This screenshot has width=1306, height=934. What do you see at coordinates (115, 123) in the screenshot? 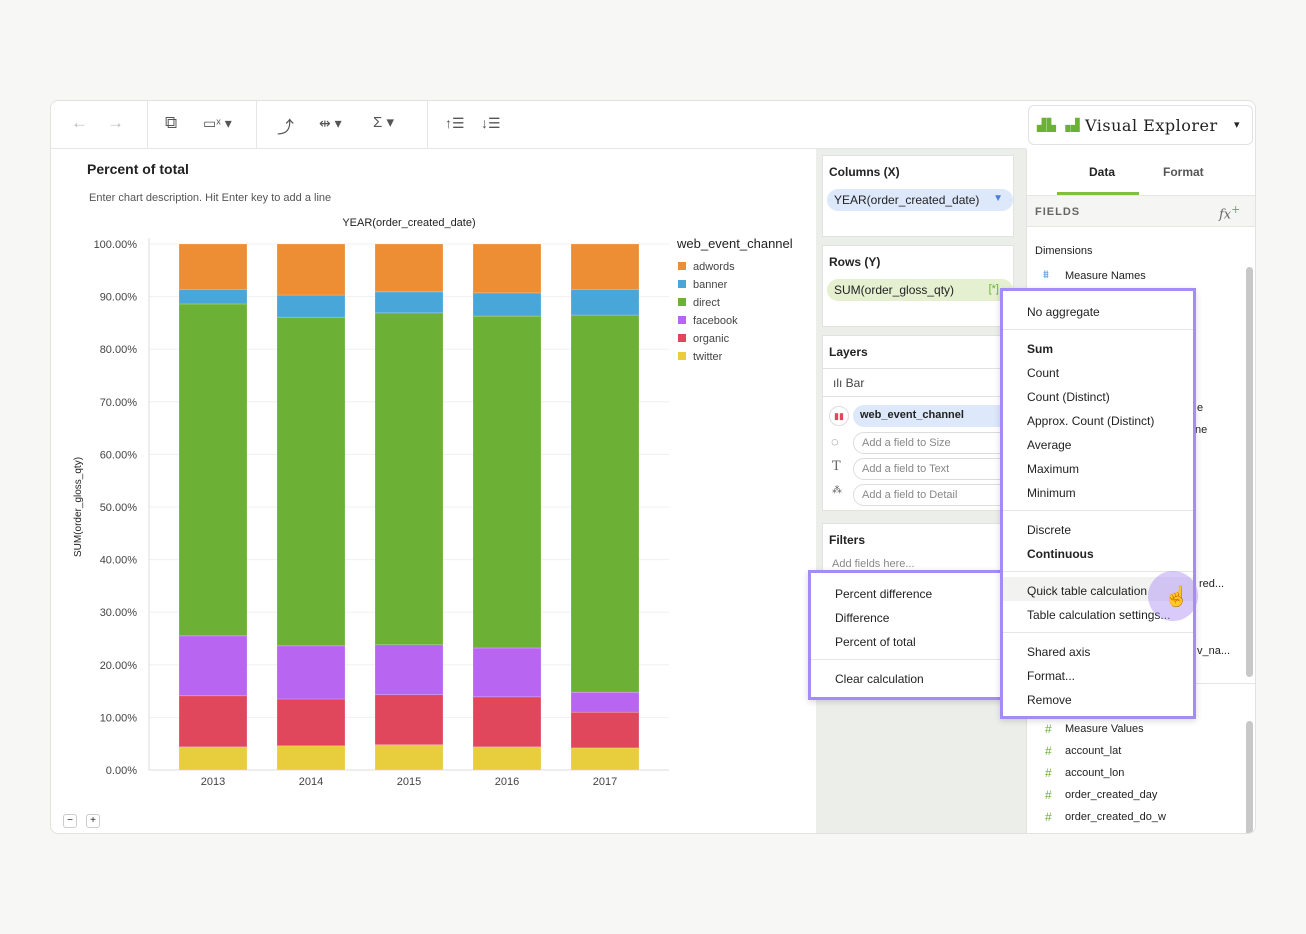
I see `forward-arrow-icon: →` at bounding box center [115, 123].